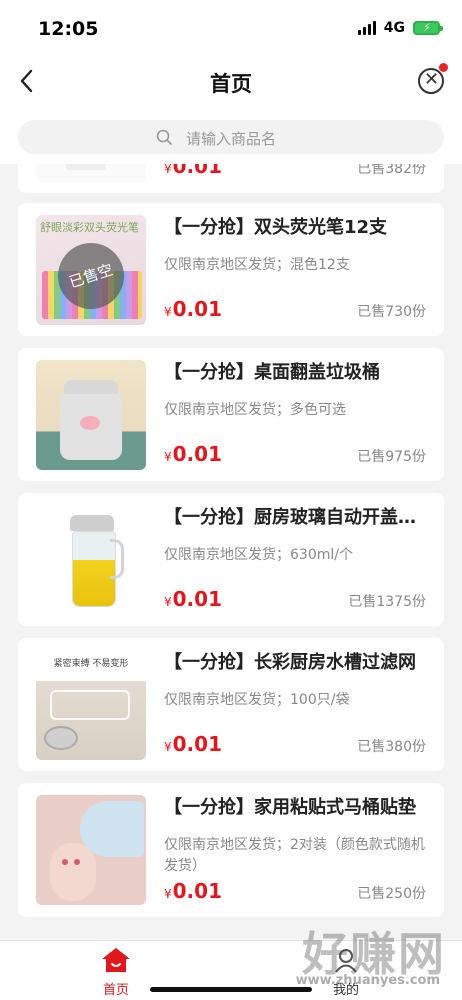 The width and height of the screenshot is (462, 1000). I want to click on search-bar: 请输入商品名, so click(231, 136).